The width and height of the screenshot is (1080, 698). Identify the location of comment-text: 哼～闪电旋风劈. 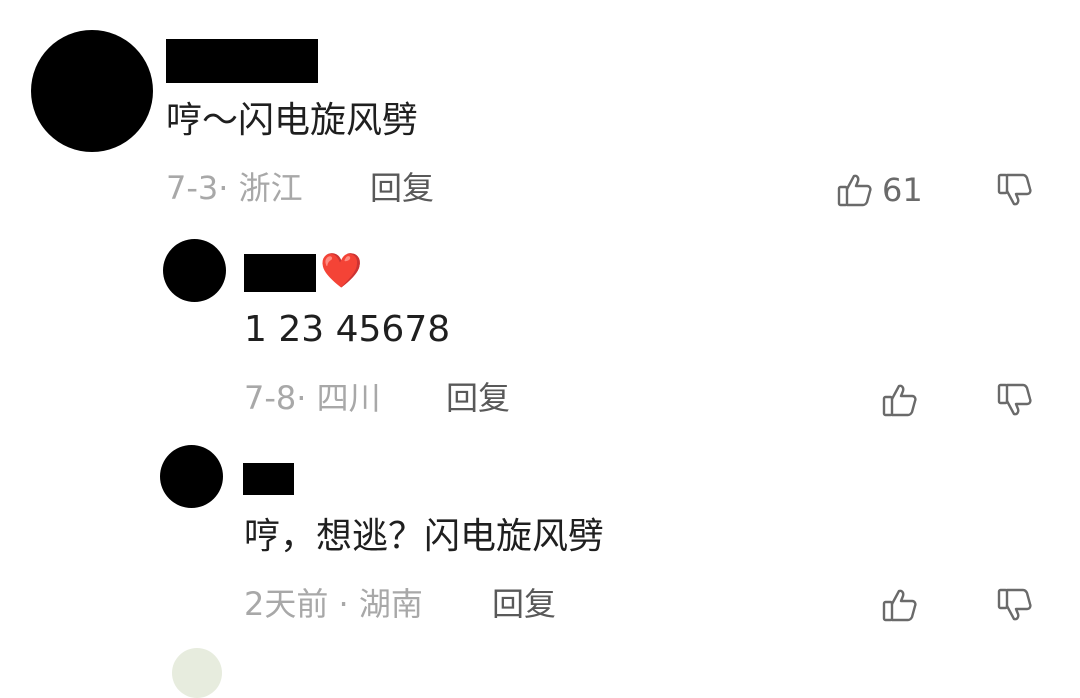
(292, 120).